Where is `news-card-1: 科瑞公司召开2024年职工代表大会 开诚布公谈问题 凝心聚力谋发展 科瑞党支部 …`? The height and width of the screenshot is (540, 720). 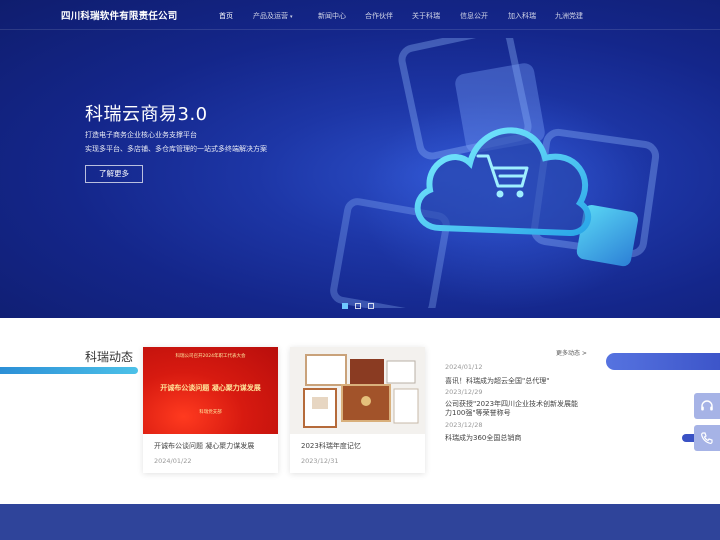 news-card-1: 科瑞公司召开2024年职工代表大会 开诚布公谈问题 凝心聚力谋发展 科瑞党支部 … is located at coordinates (210, 410).